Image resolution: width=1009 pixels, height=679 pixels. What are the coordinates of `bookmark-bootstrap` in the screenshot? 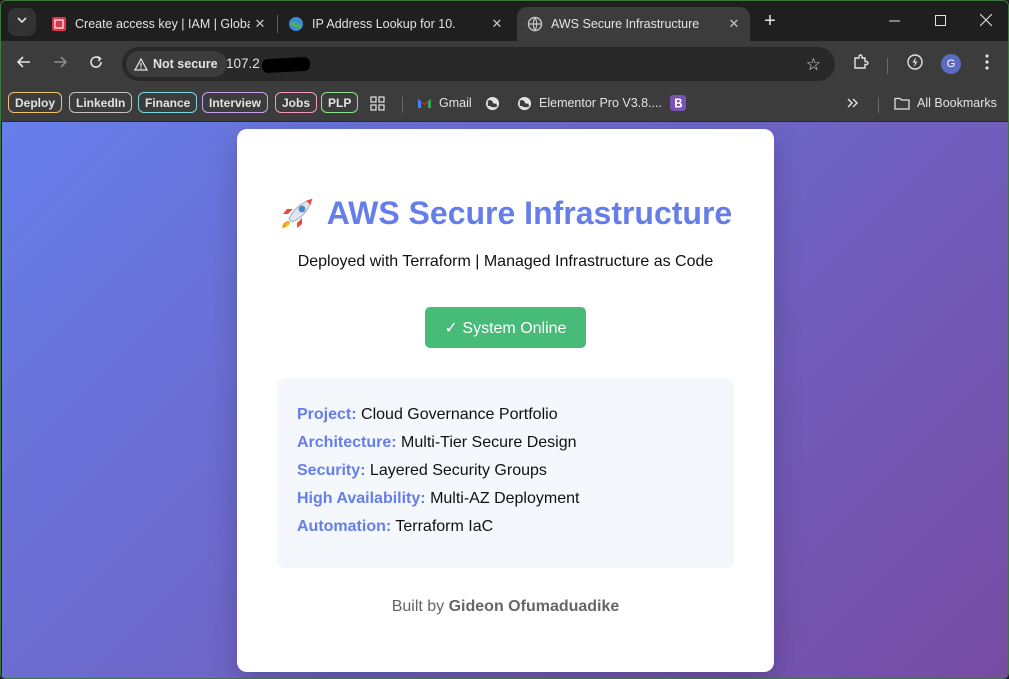 It's located at (681, 103).